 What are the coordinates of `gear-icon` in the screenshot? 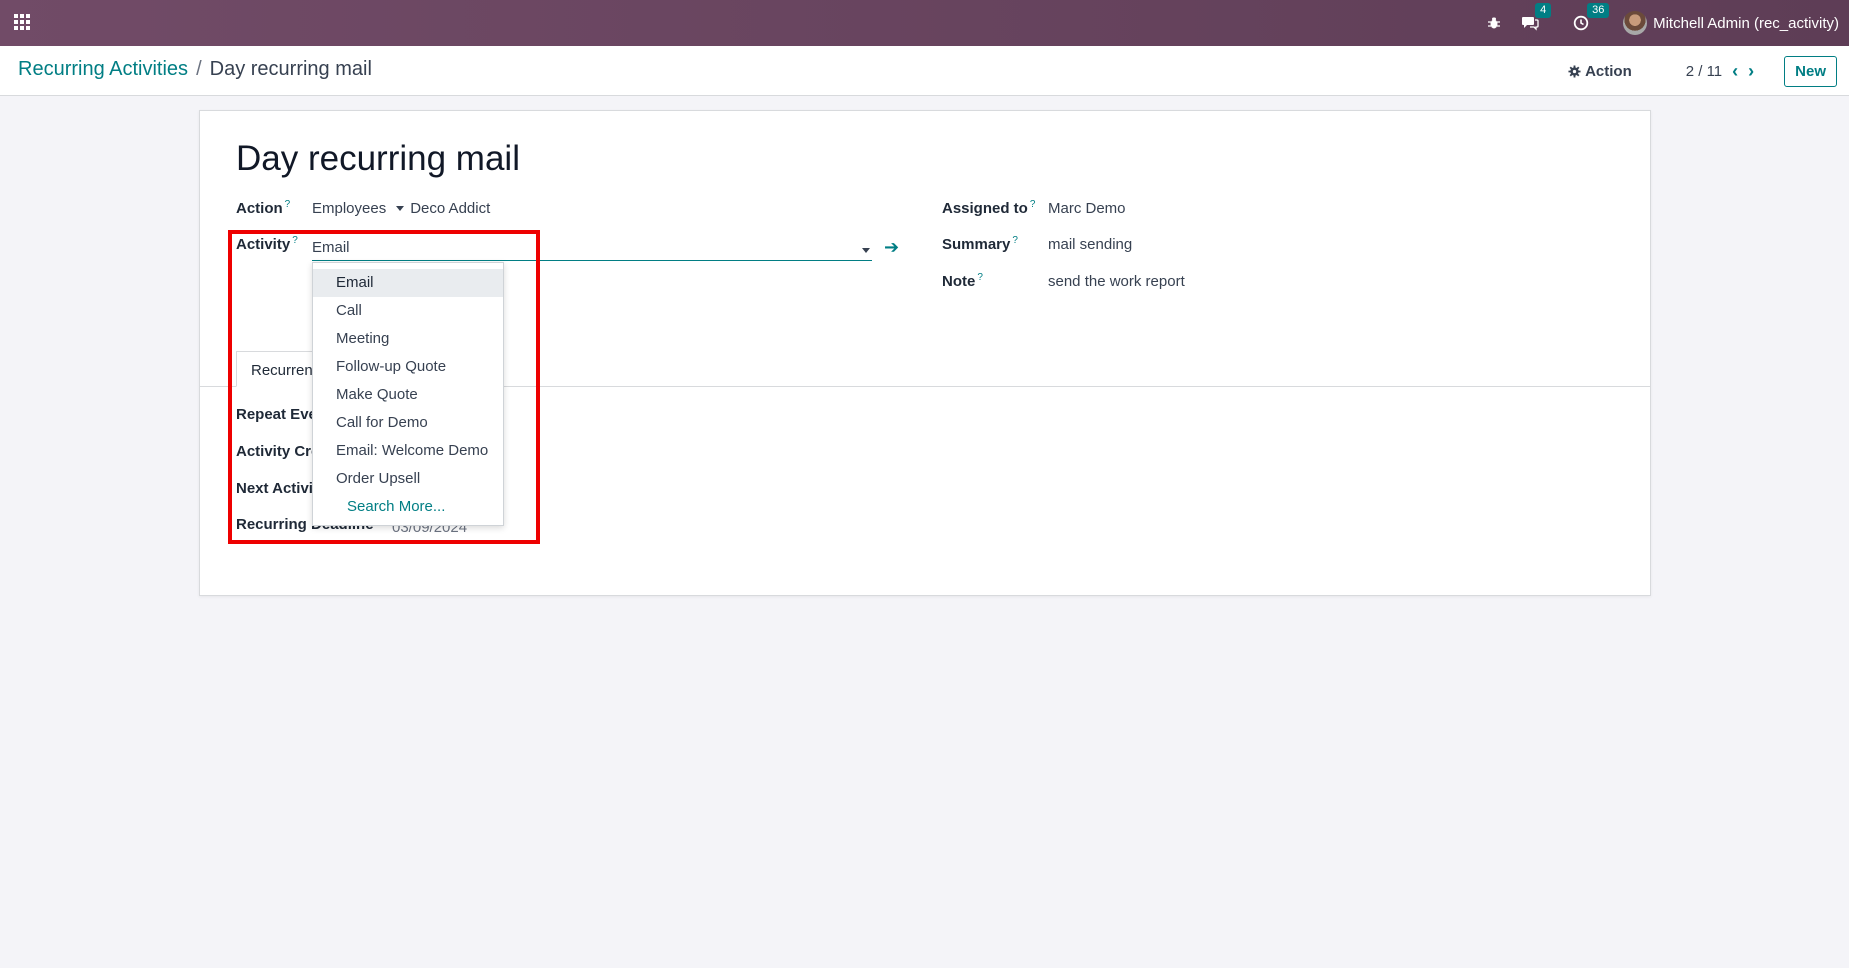 It's located at (1574, 71).